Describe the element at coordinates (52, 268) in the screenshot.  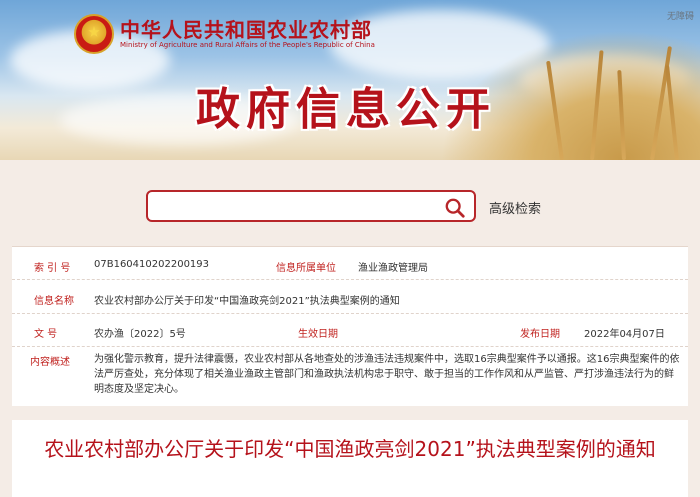
I see `index-label: 索 引 号` at that location.